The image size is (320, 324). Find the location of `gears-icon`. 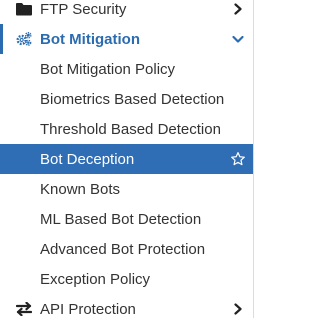

gears-icon is located at coordinates (24, 39).